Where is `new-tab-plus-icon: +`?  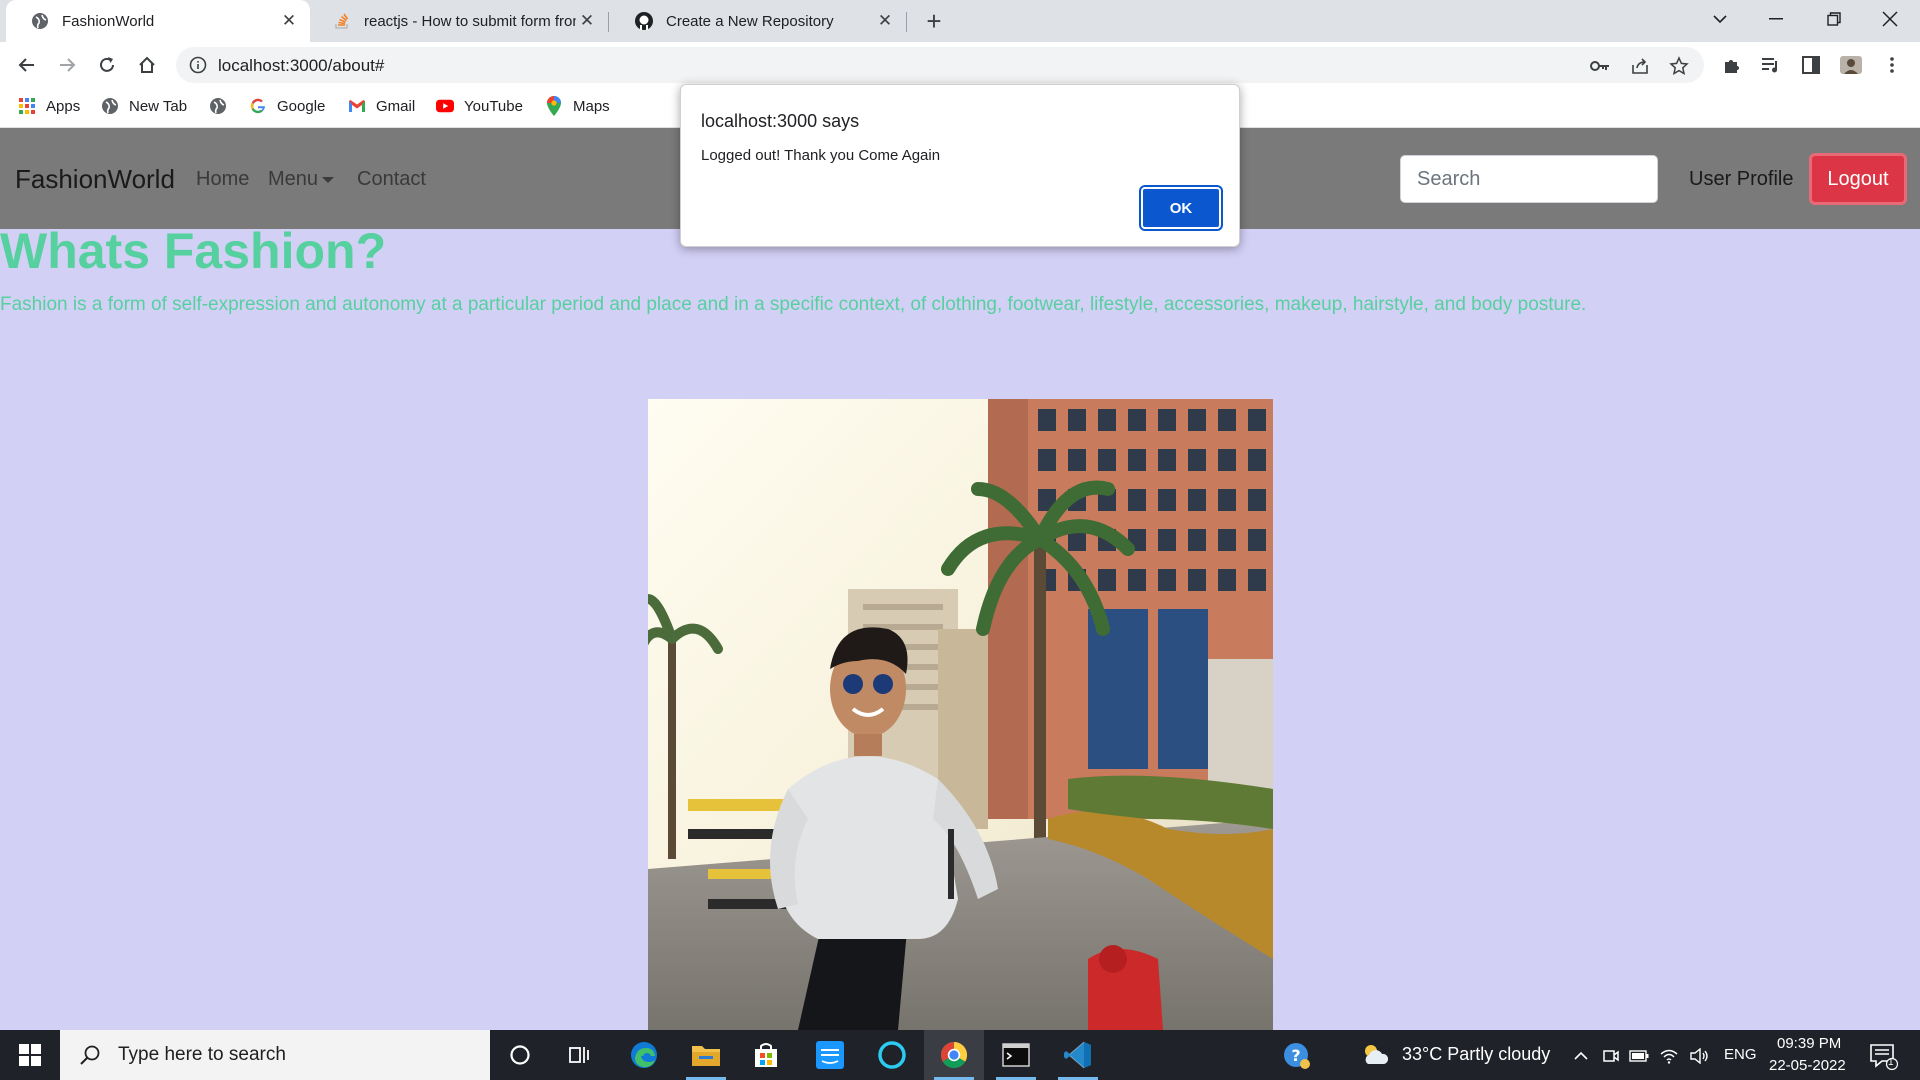 new-tab-plus-icon: + is located at coordinates (934, 21).